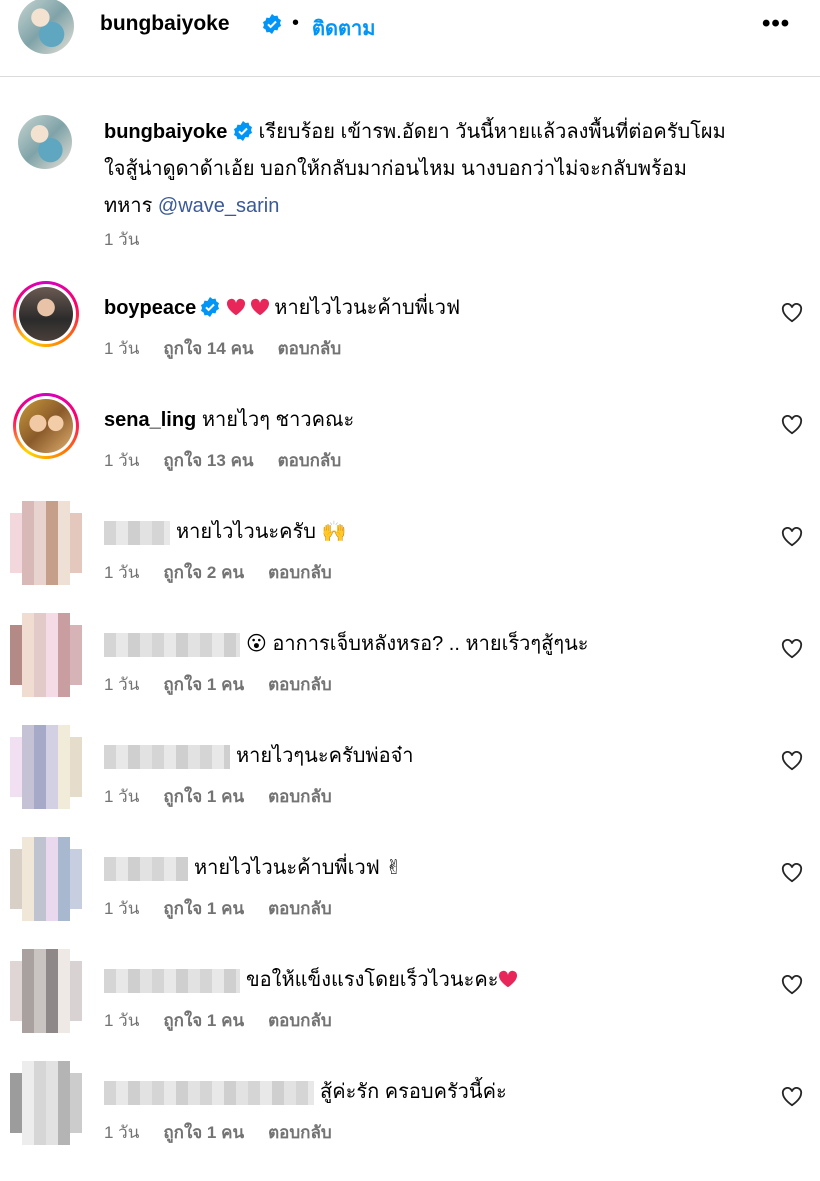  I want to click on commenter-username: boypeace, so click(150, 308).